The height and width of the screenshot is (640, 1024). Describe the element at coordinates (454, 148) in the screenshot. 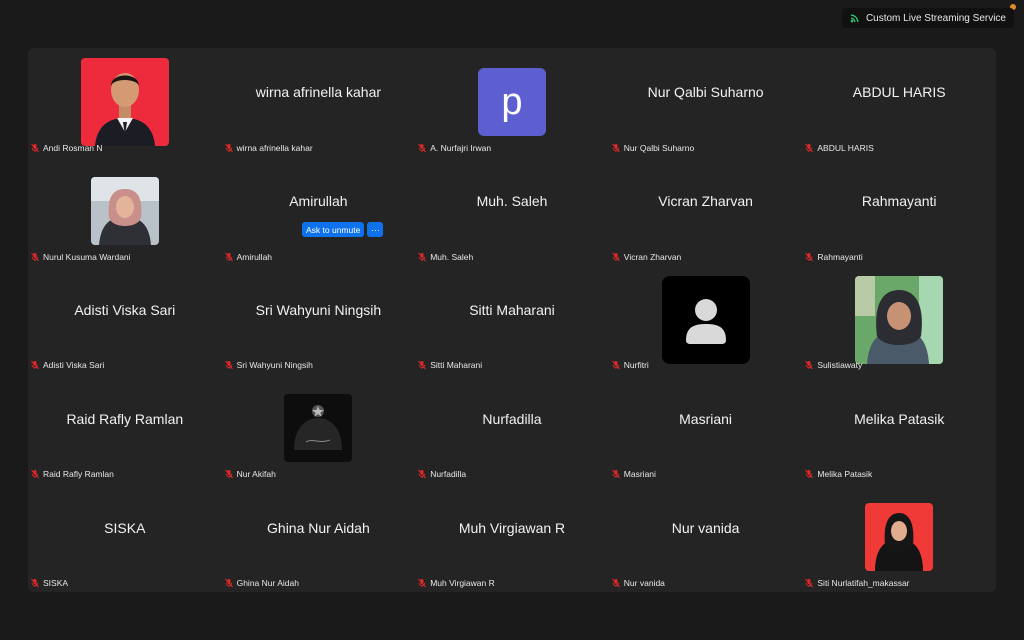

I see `participant-name-tag: A. Nurfajri Irwan` at that location.